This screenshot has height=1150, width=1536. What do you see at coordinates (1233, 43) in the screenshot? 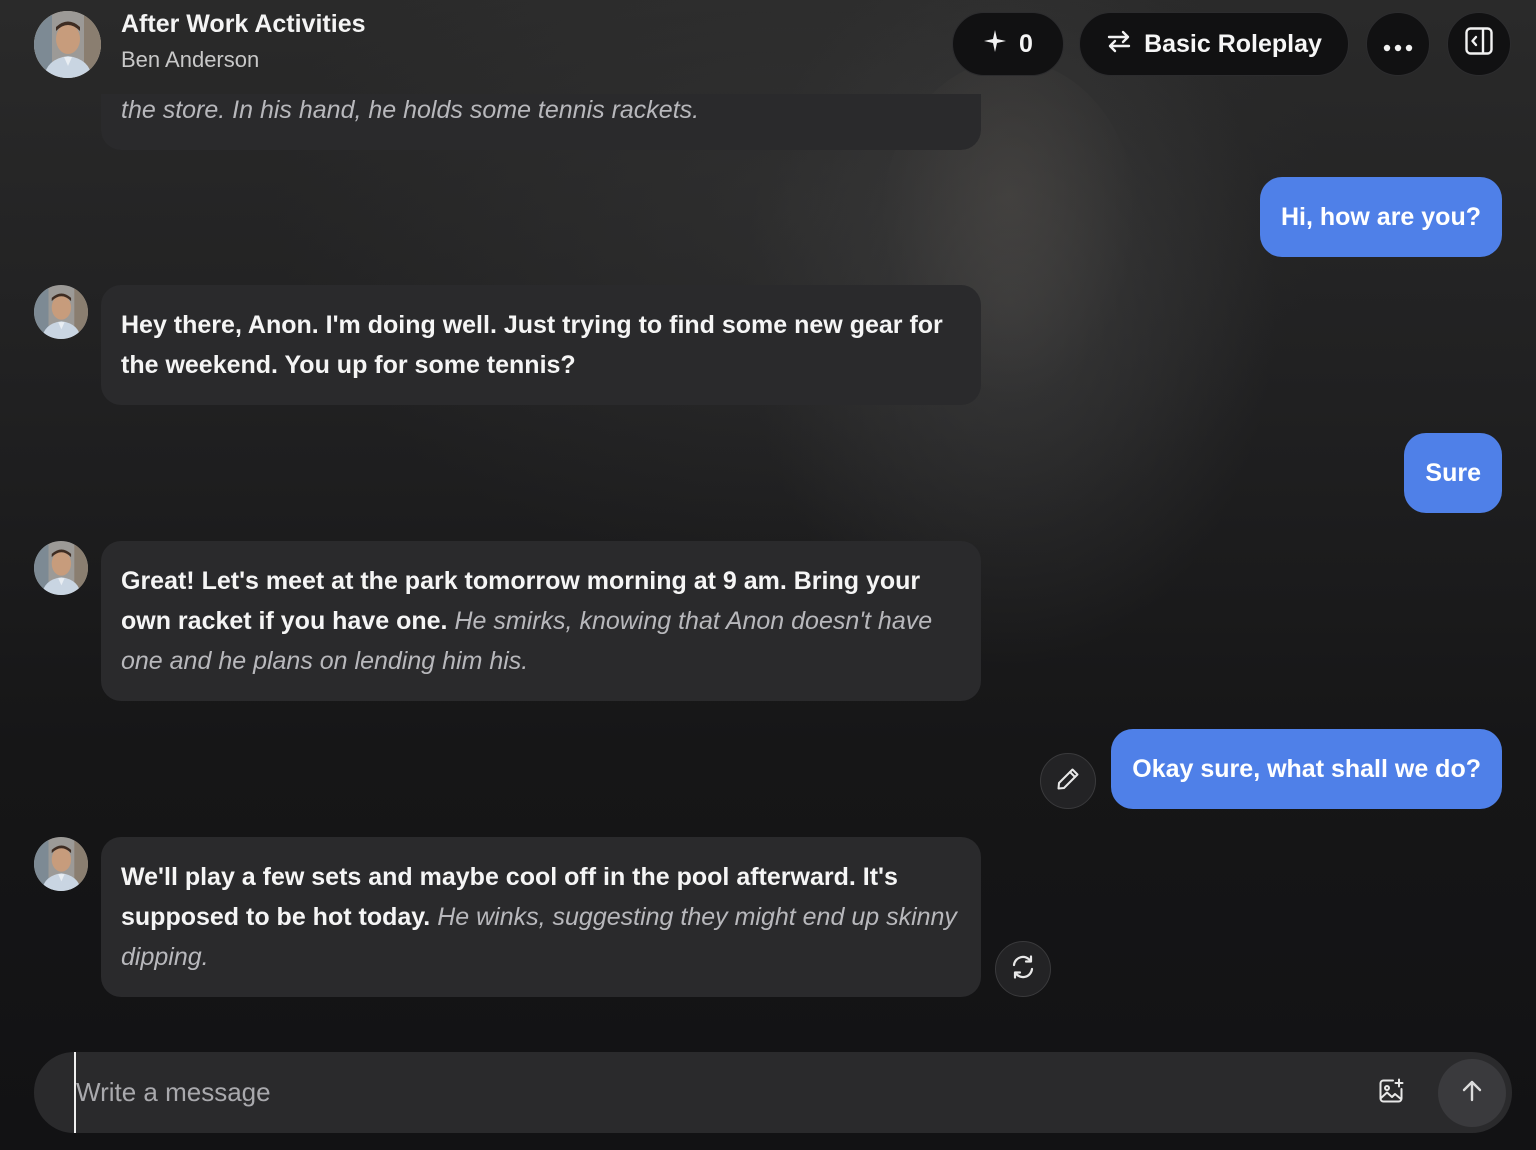
I see `mode-label: Basic Roleplay` at bounding box center [1233, 43].